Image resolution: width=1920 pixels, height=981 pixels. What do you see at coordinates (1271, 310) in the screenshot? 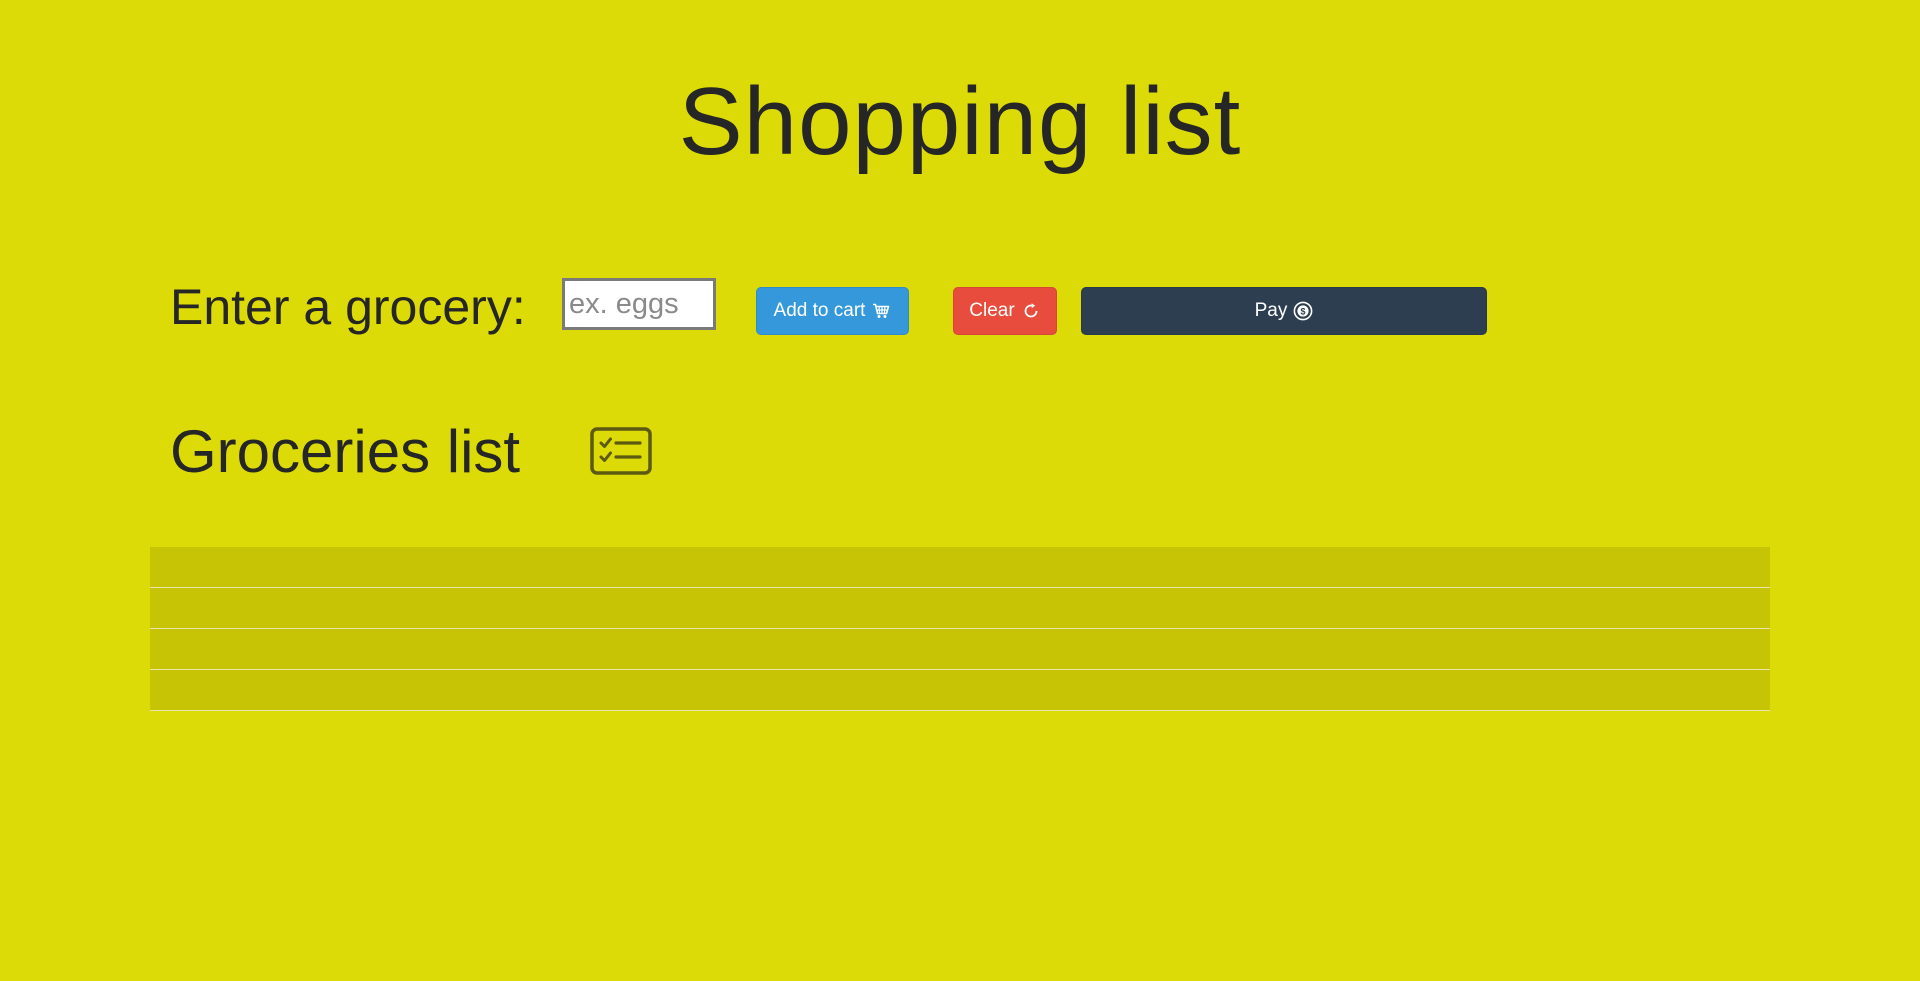
I see `pay-label: Pay` at bounding box center [1271, 310].